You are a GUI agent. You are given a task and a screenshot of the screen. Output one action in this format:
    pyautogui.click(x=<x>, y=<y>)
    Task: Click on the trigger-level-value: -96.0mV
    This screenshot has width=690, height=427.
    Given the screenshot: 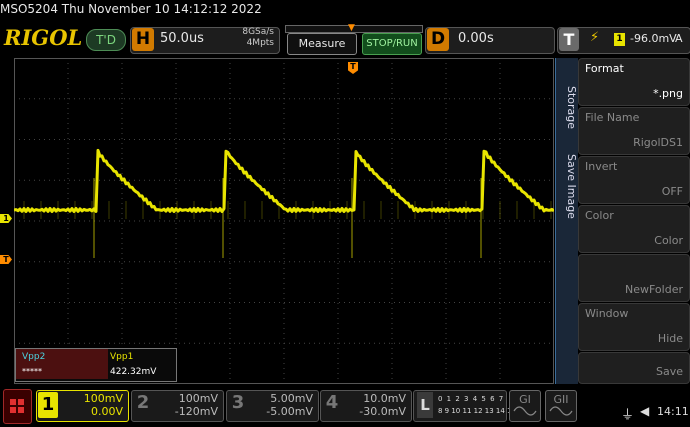 What is the action you would take?
    pyautogui.click(x=653, y=38)
    